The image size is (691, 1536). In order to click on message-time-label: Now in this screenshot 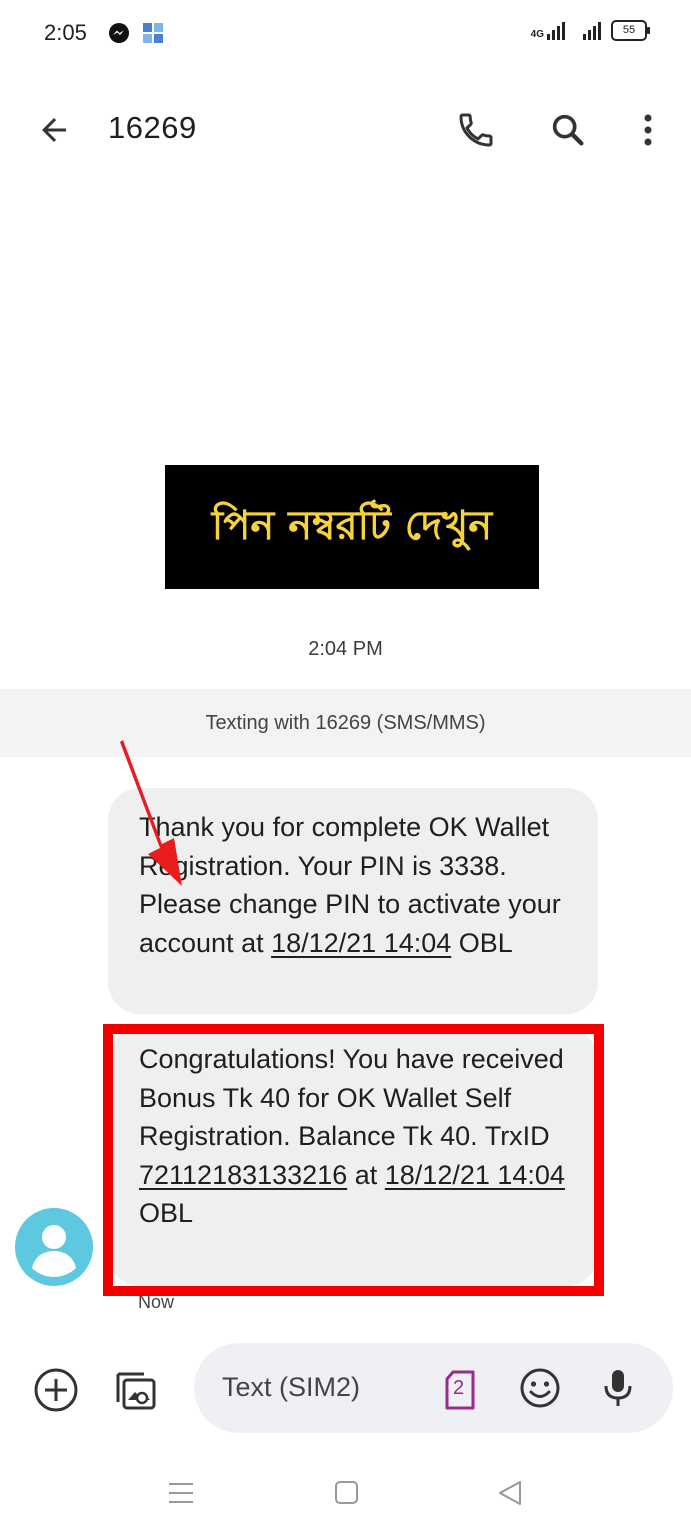, I will do `click(156, 1302)`.